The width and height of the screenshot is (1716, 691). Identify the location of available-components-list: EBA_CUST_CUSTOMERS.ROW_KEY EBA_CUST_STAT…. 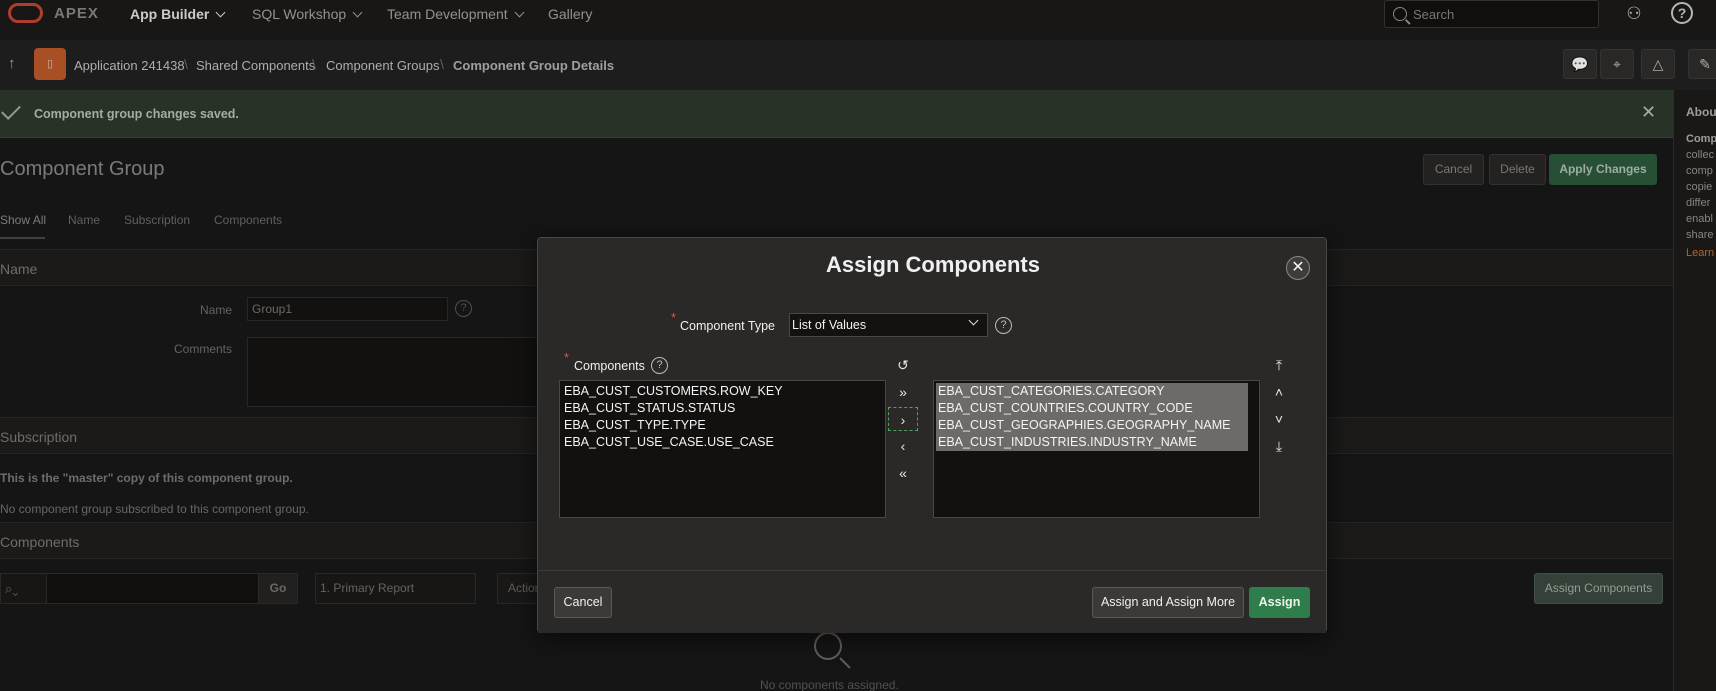
(722, 449).